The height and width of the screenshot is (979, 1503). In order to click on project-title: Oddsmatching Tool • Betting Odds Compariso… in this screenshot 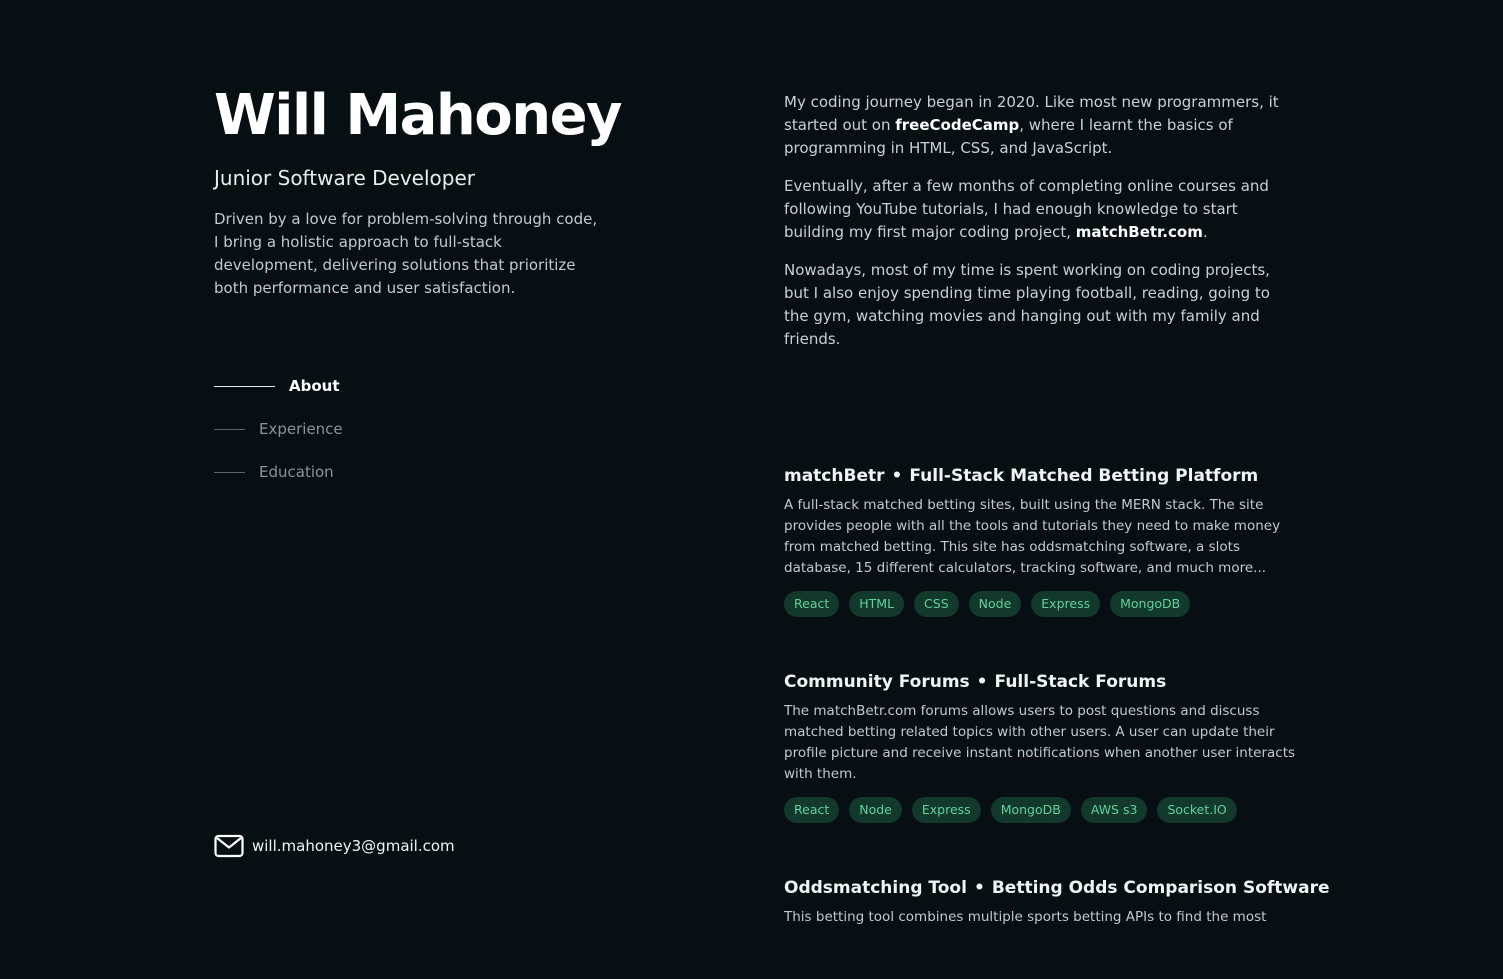, I will do `click(1057, 888)`.